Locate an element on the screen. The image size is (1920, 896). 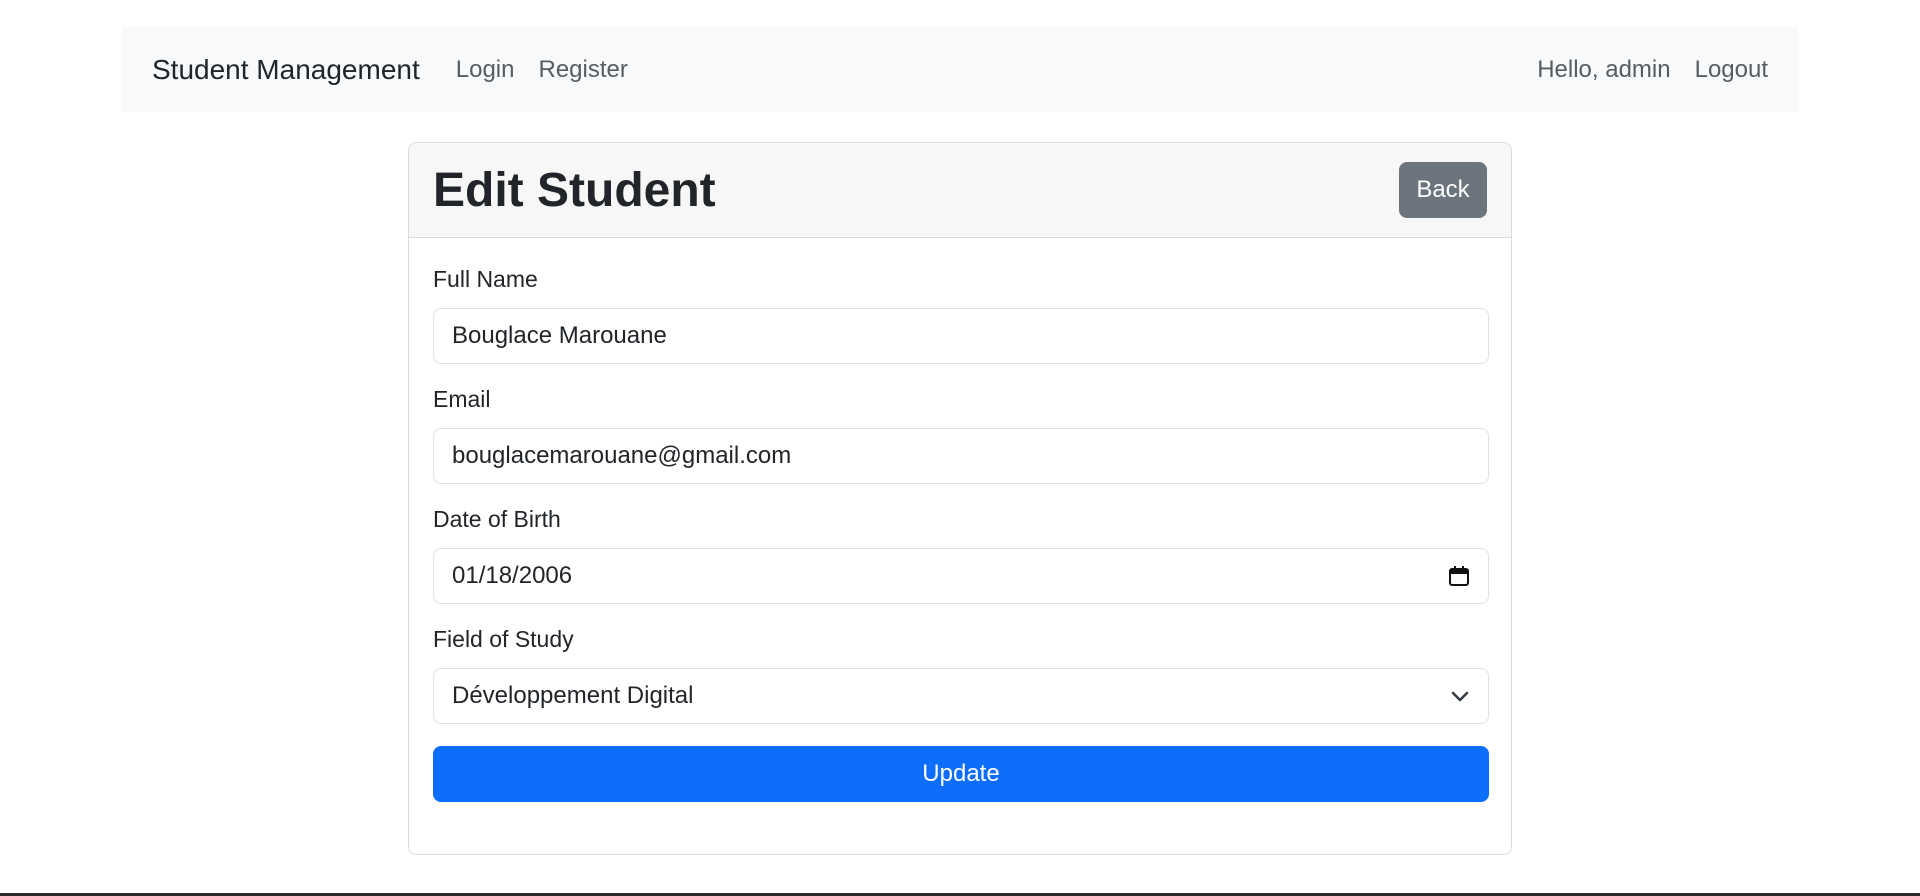
navbar-user-area: Hello, admin Logout is located at coordinates (1652, 70).